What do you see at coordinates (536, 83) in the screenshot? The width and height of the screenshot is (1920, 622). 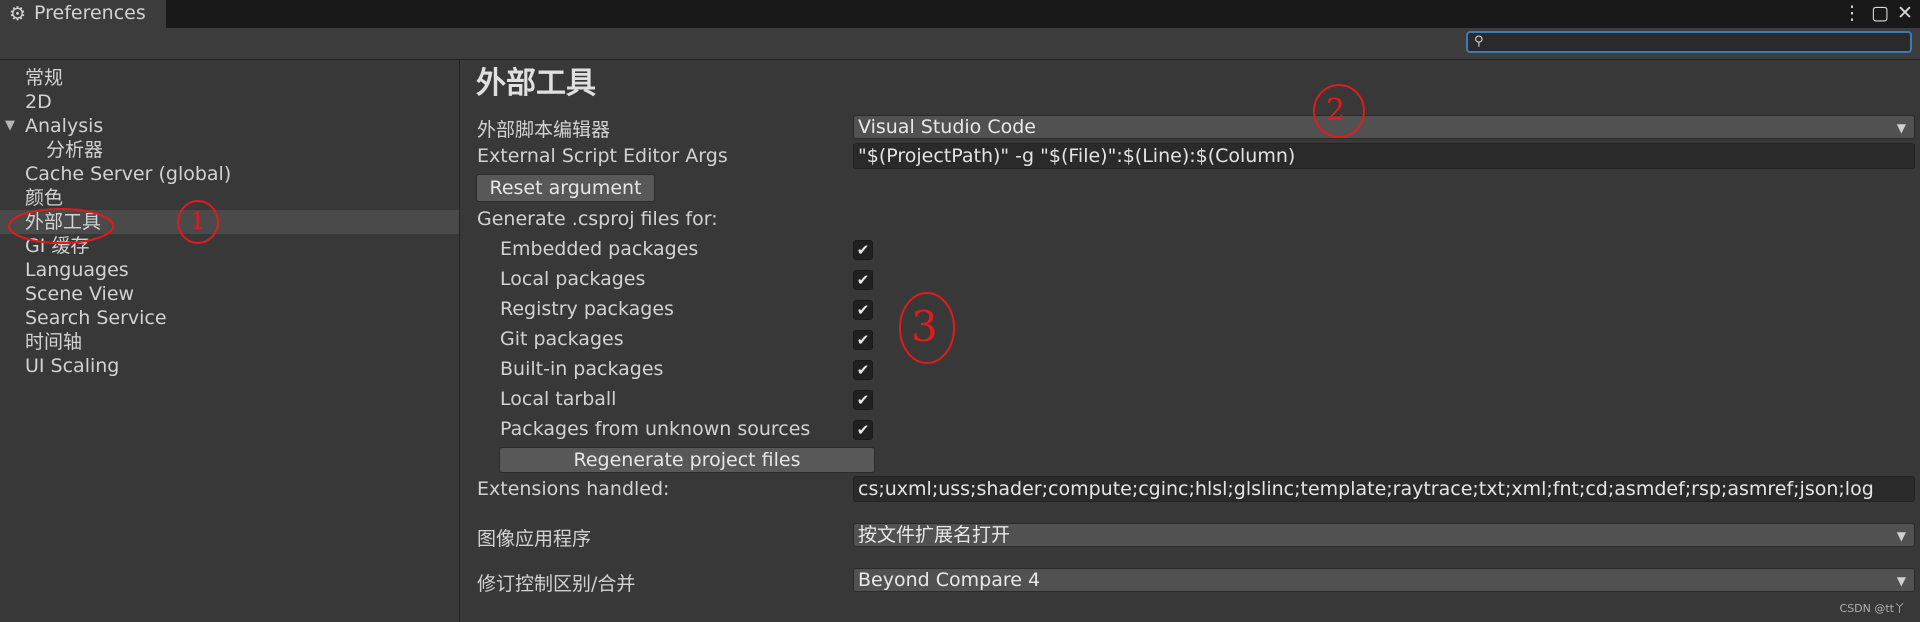 I see `page-title: 外部工具` at bounding box center [536, 83].